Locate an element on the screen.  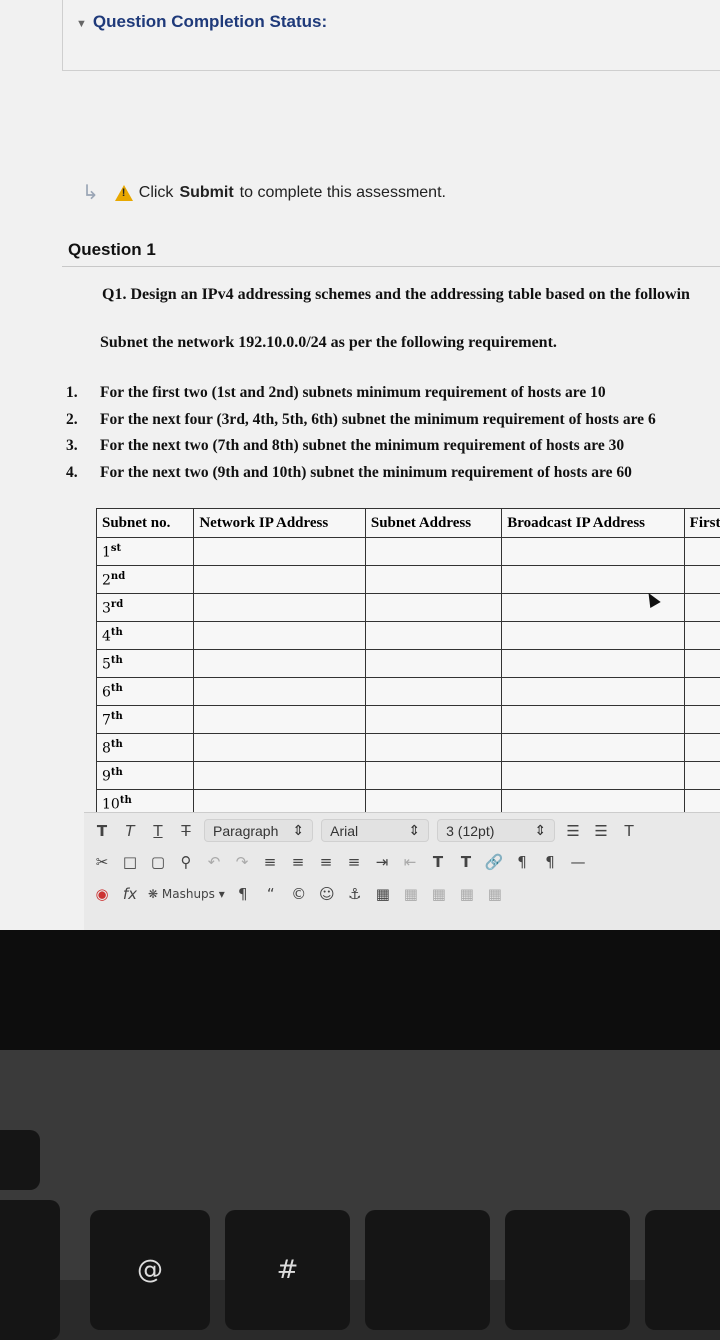
subnet-number-cell: 7th is located at coordinates (145, 720).